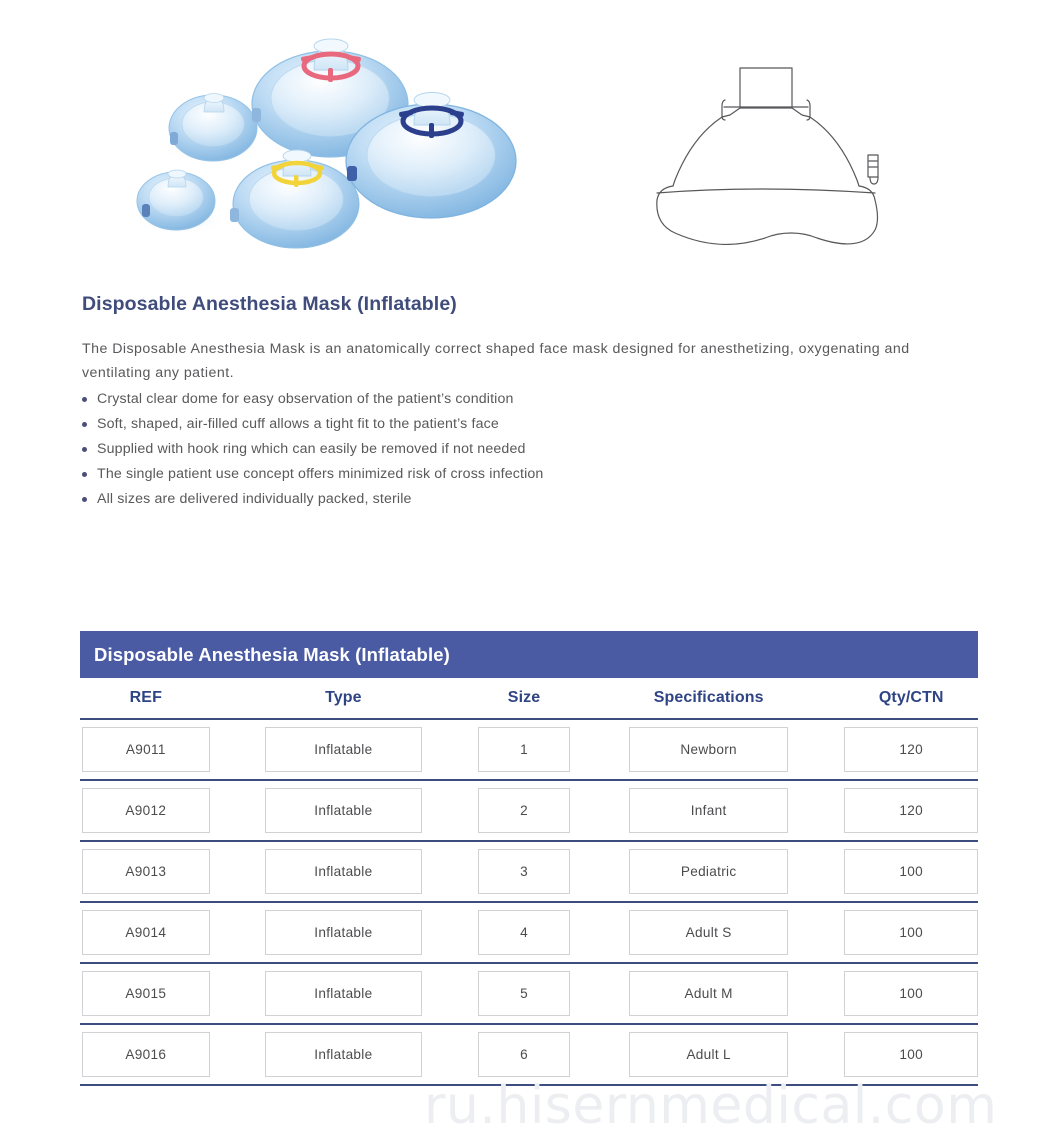  Describe the element at coordinates (146, 871) in the screenshot. I see `cell-ref: A9013` at that location.